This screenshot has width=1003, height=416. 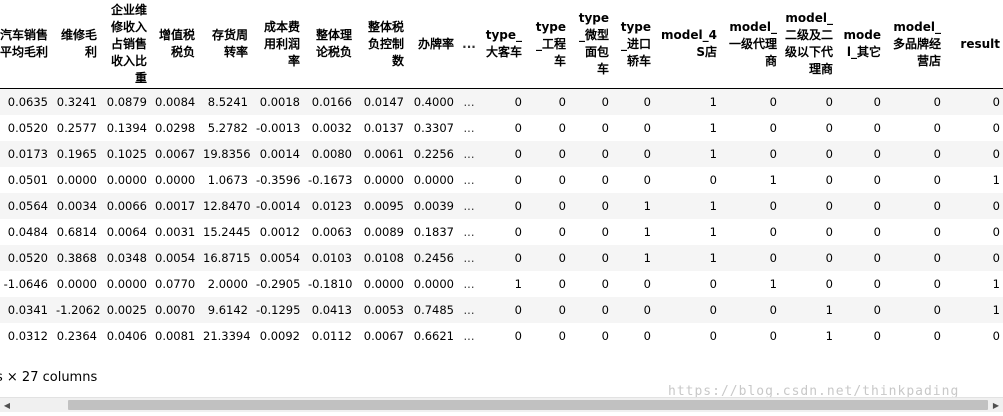 What do you see at coordinates (382, 258) in the screenshot?
I see `table-cell: 0.0108` at bounding box center [382, 258].